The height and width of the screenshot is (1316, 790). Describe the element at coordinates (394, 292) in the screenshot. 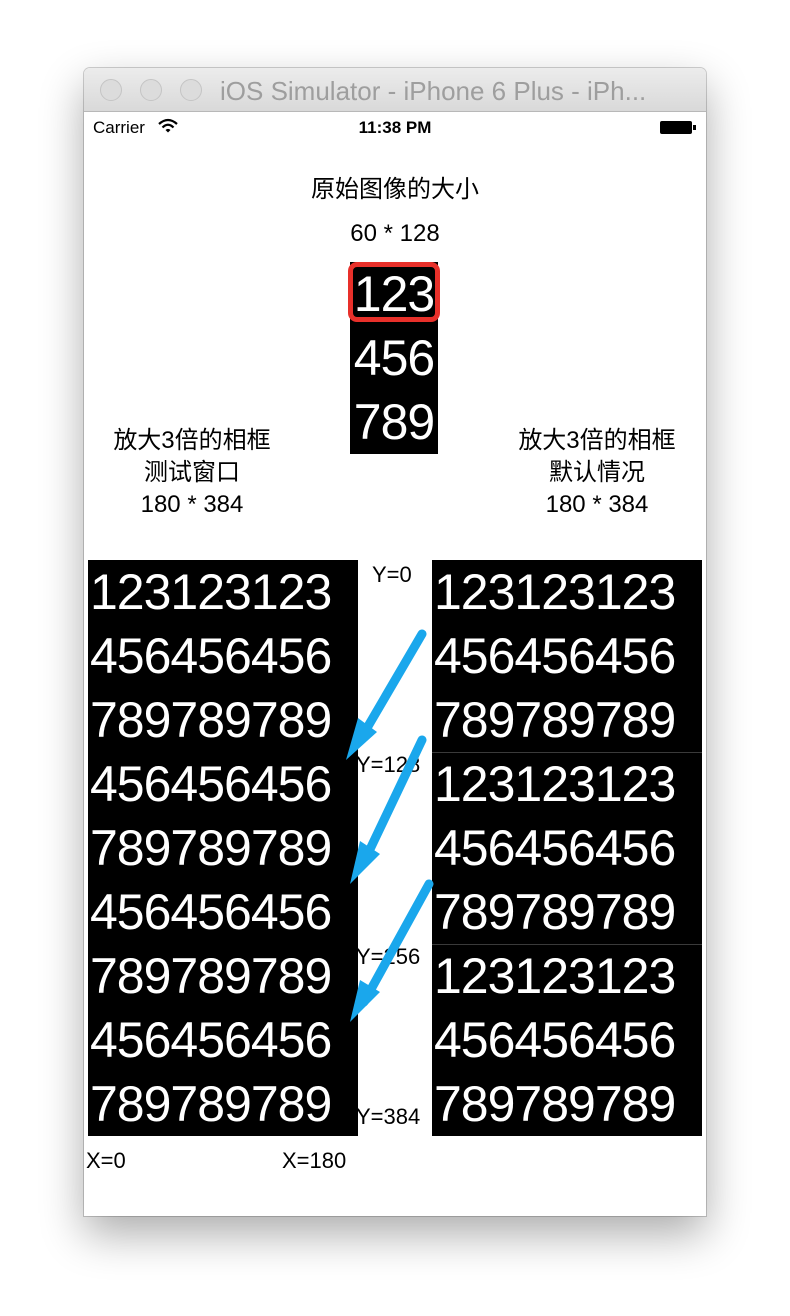

I see `highlight-box` at that location.